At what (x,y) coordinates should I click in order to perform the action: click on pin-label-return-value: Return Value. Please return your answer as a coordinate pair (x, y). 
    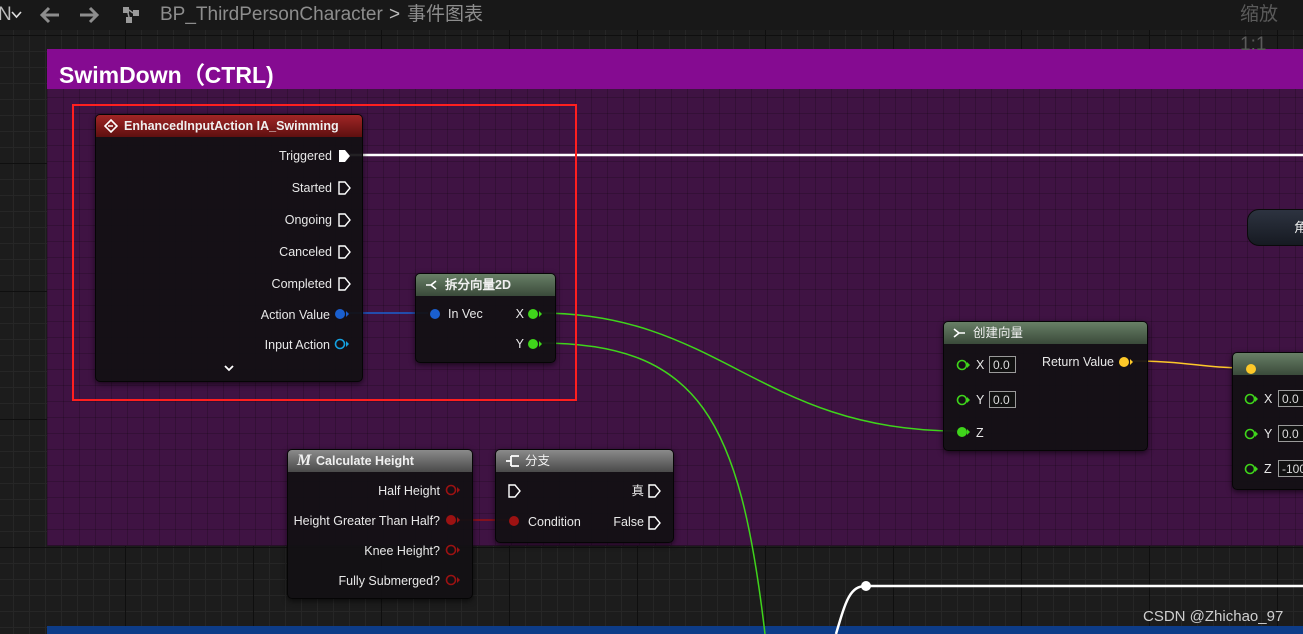
    Looking at the image, I should click on (1077, 362).